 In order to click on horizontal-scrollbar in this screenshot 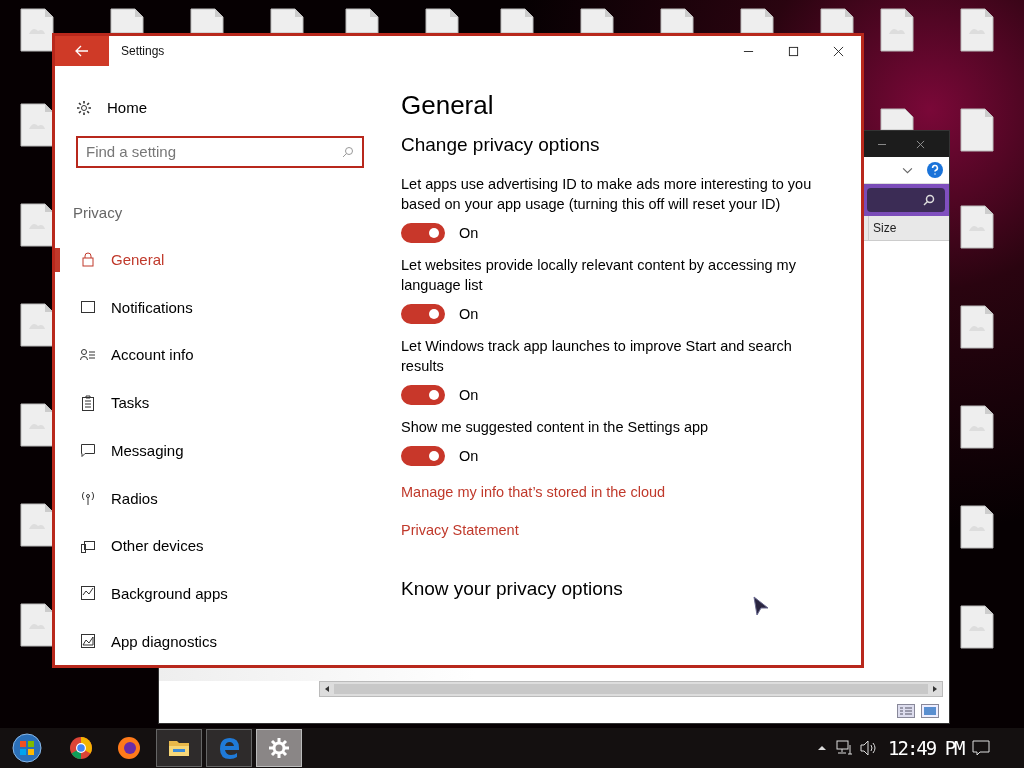, I will do `click(631, 689)`.